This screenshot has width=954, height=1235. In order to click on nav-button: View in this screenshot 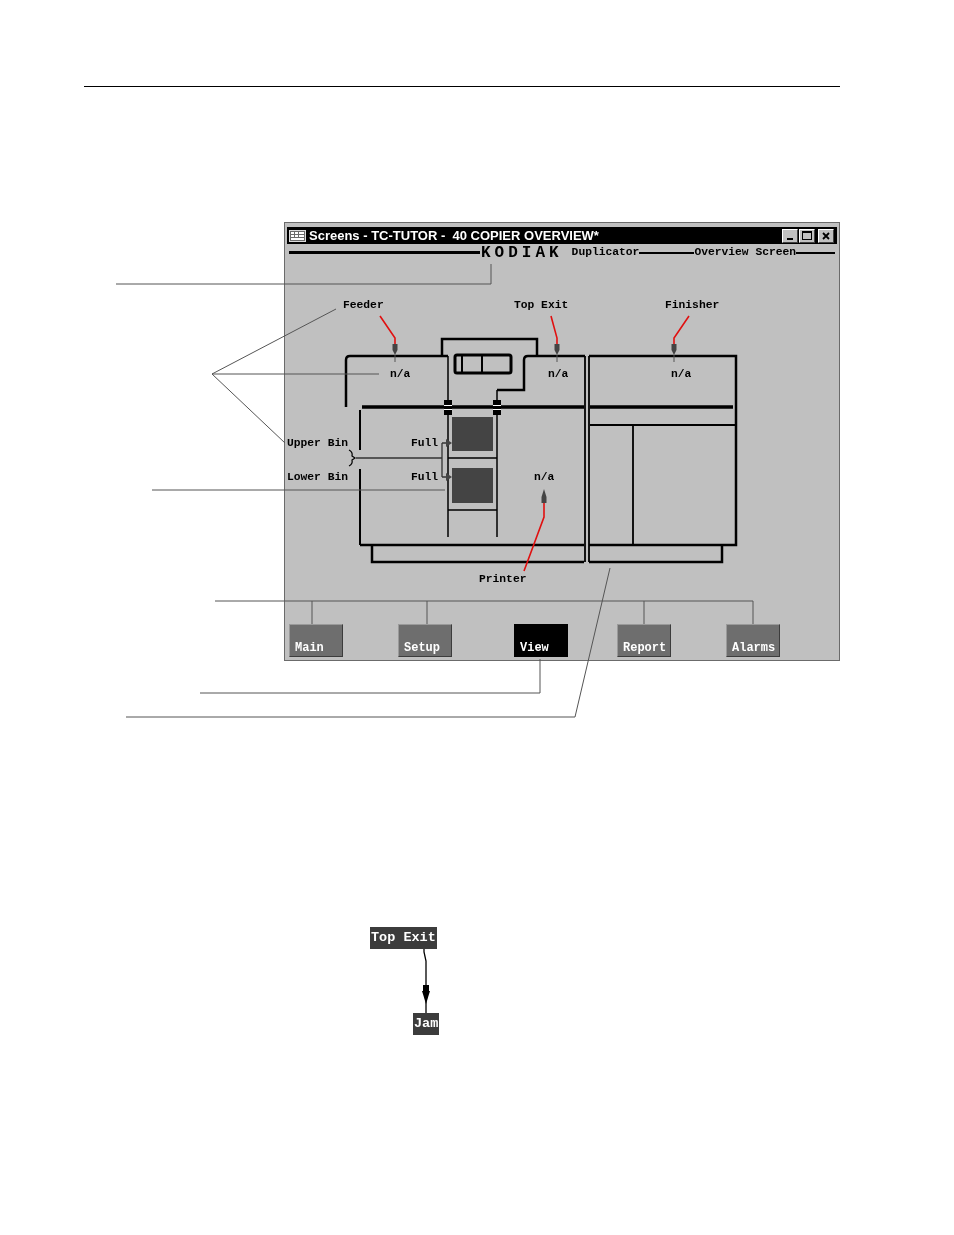, I will do `click(541, 640)`.